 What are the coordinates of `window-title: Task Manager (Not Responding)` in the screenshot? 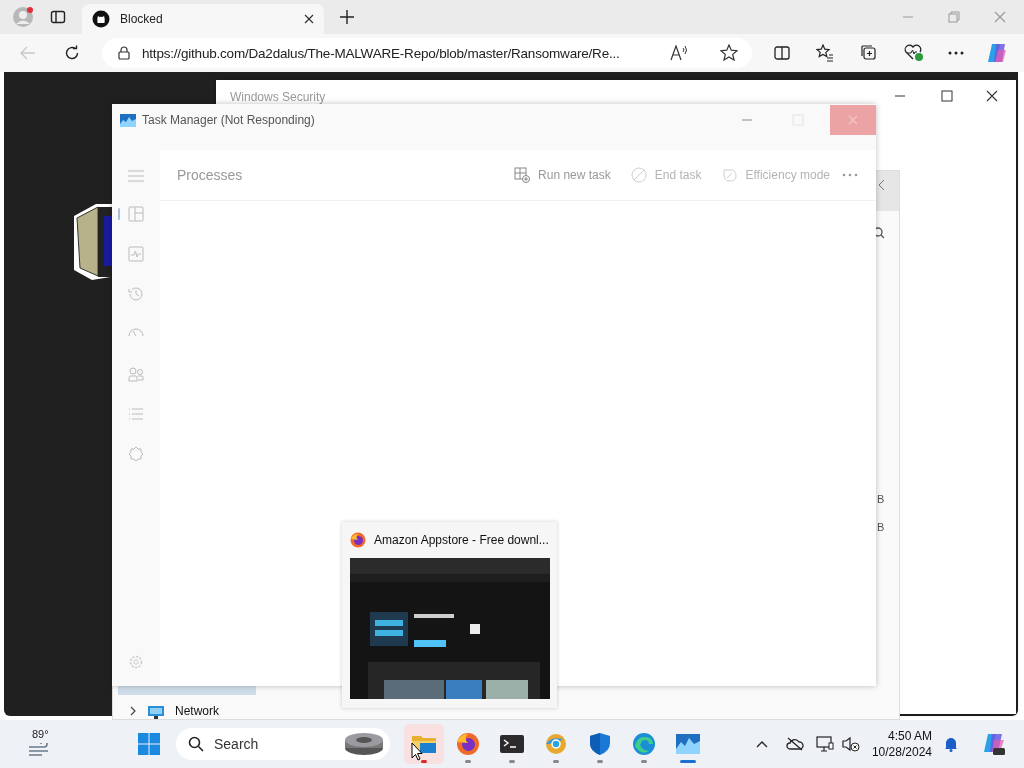 It's located at (228, 120).